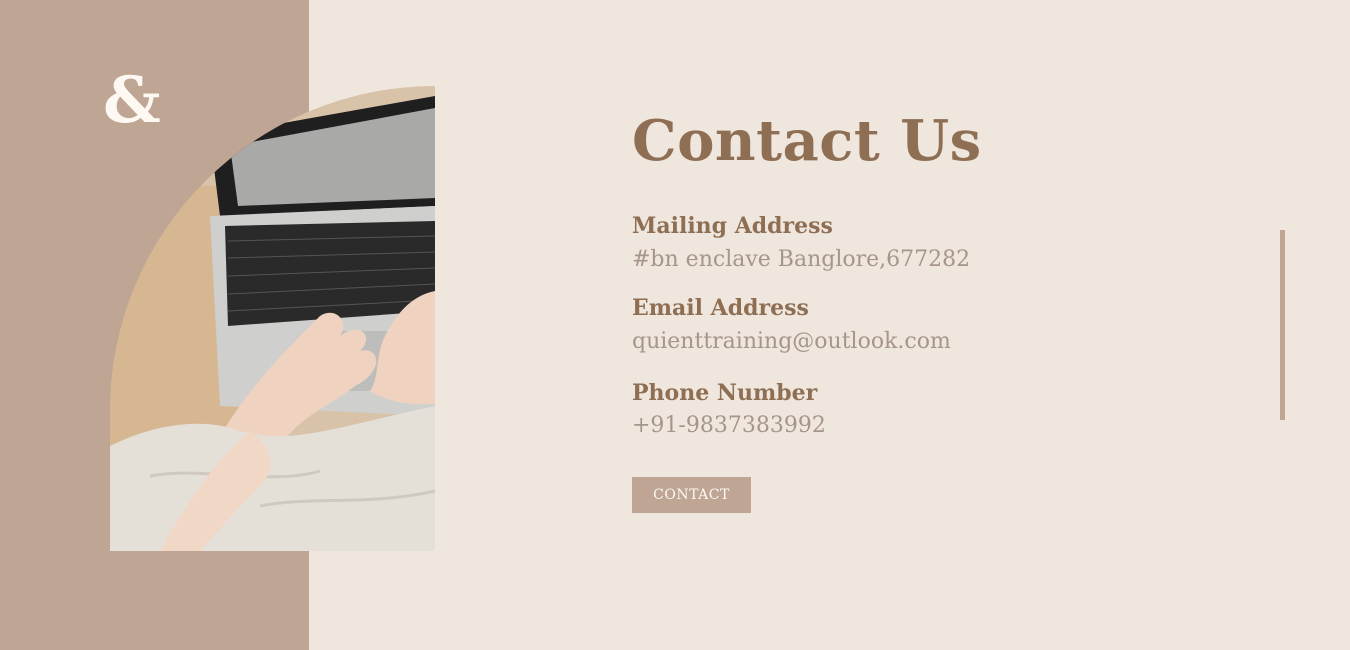 The width and height of the screenshot is (1350, 650). What do you see at coordinates (791, 341) in the screenshot?
I see `email-address-value: quienttraining@outlook.com` at bounding box center [791, 341].